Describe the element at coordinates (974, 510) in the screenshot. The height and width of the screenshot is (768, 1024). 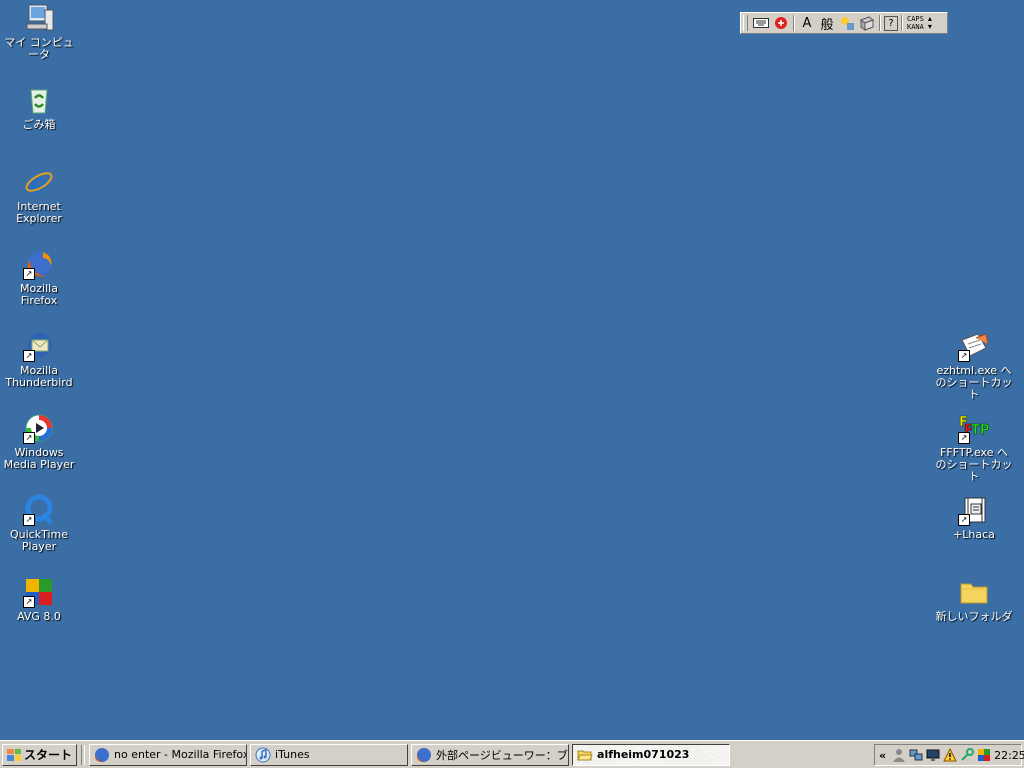
I see `lhaca-icon: ↗` at that location.